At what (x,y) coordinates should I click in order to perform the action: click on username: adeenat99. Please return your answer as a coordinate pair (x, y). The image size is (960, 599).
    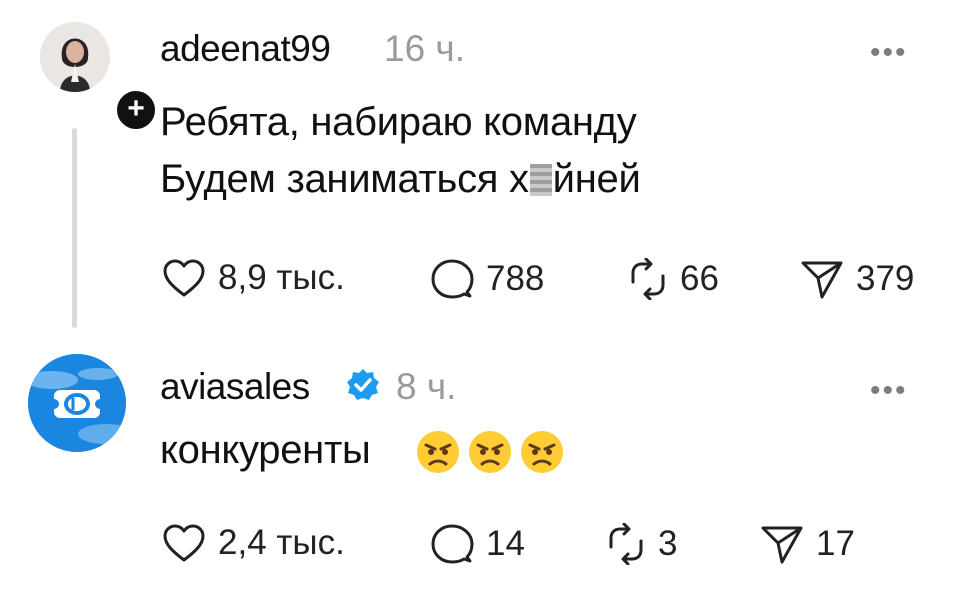
    Looking at the image, I should click on (245, 49).